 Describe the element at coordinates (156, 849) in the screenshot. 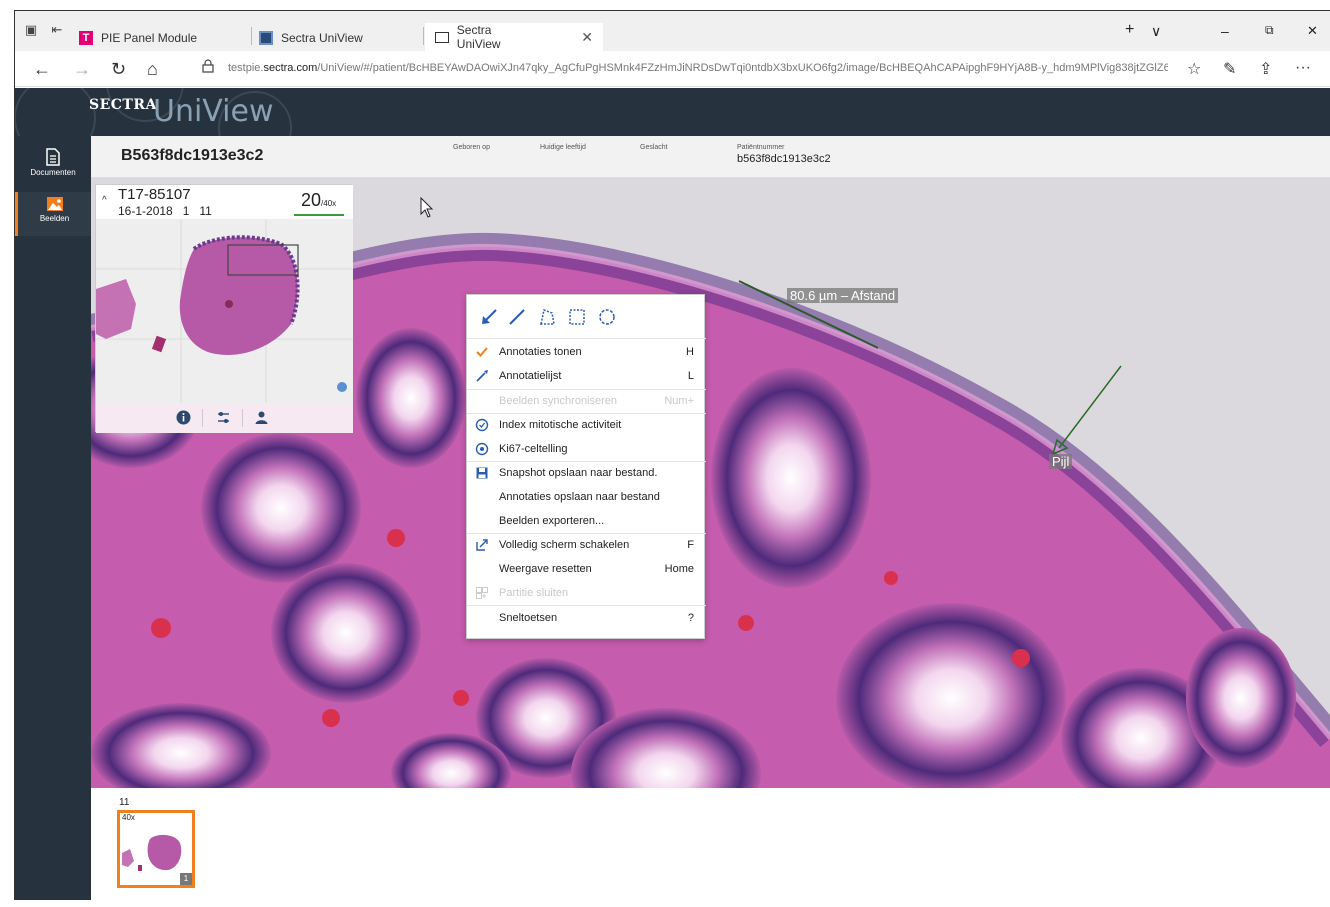

I see `slide-thumbnail: 40x 1` at that location.